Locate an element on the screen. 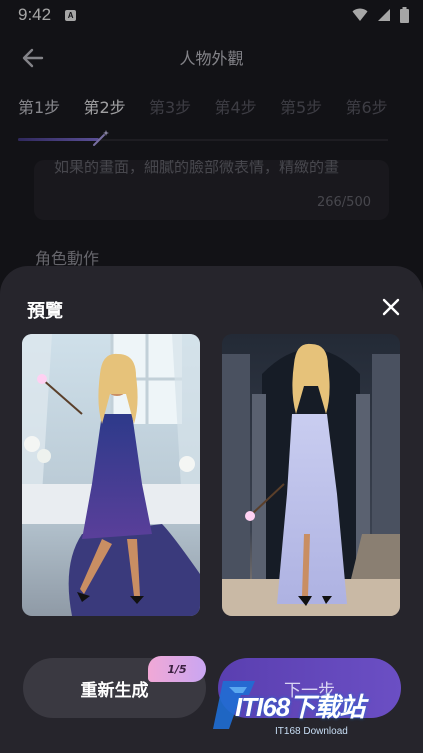  close-icon is located at coordinates (391, 307).